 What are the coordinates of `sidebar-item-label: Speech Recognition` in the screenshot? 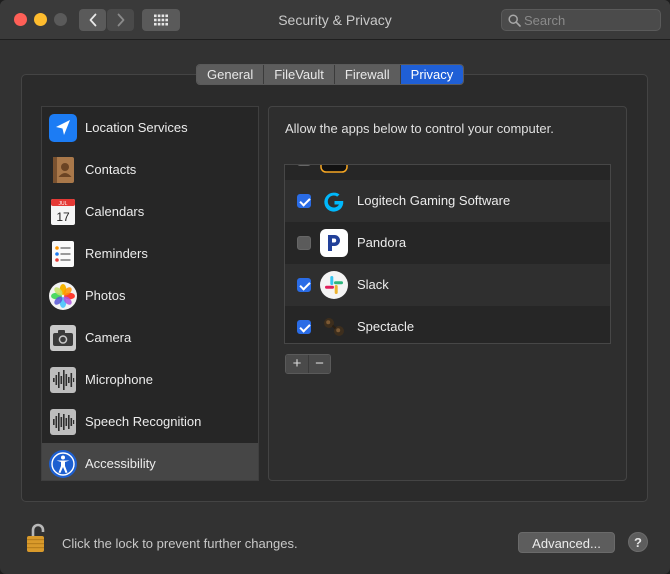 It's located at (143, 421).